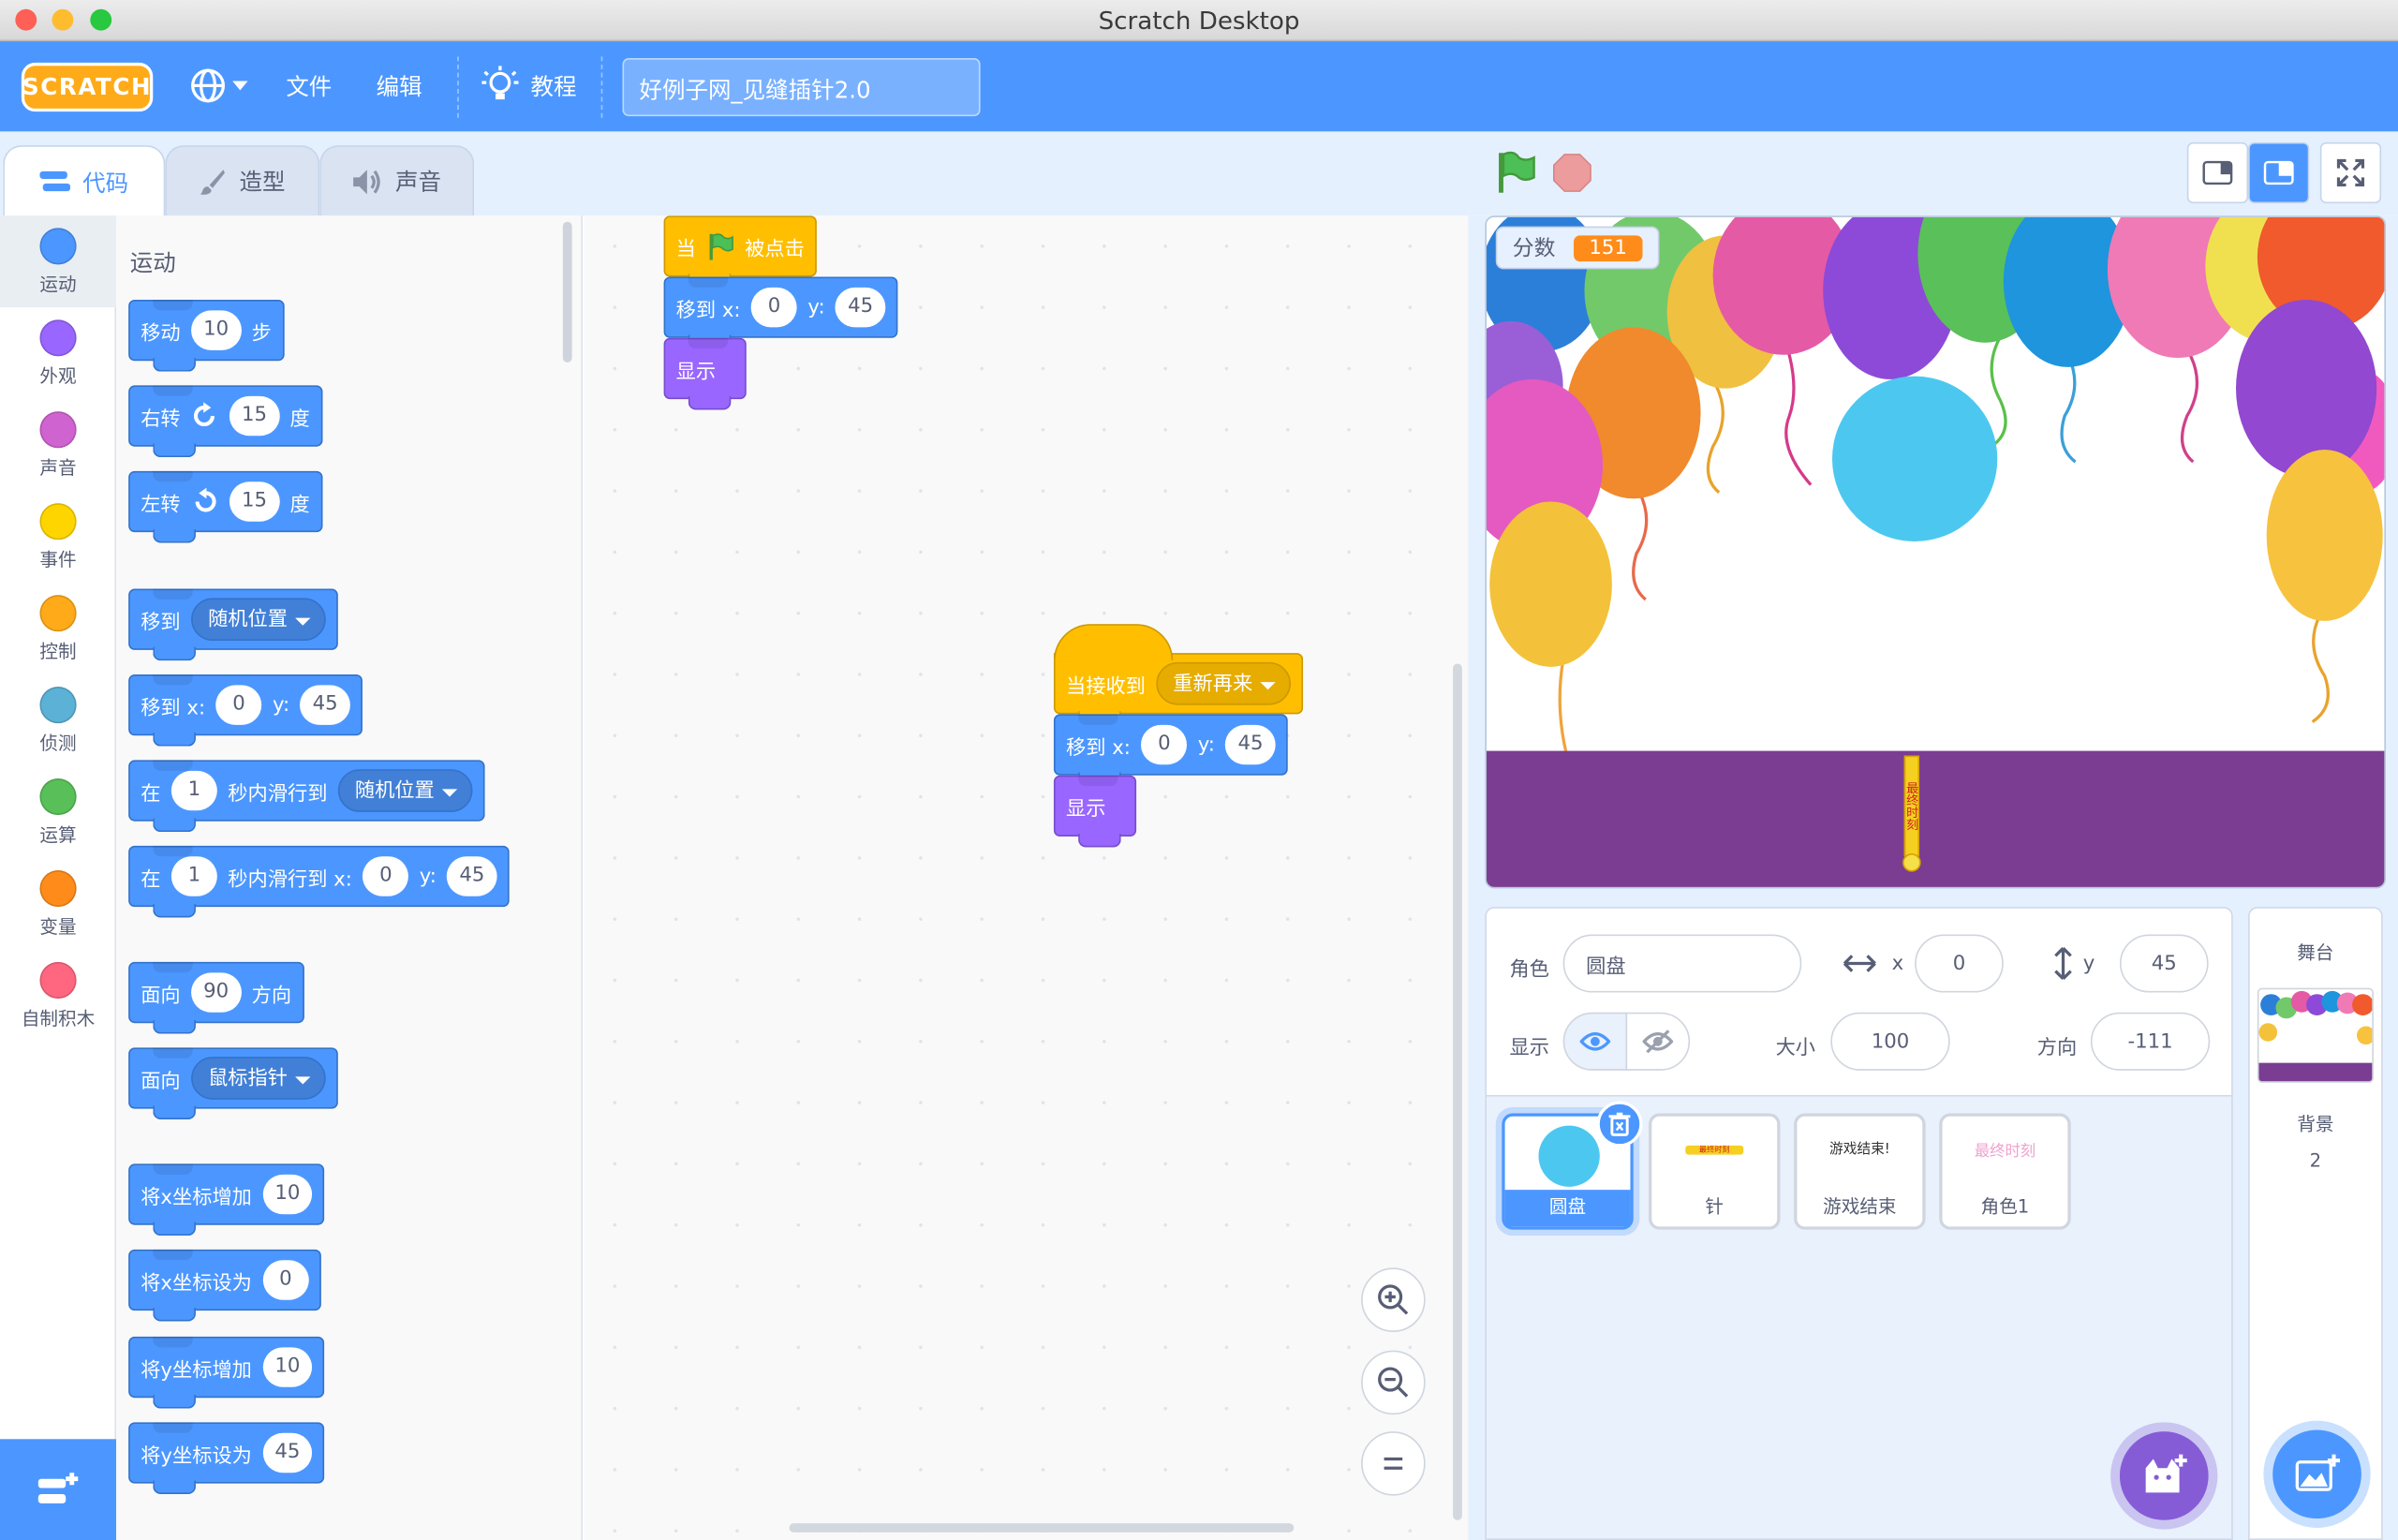 The width and height of the screenshot is (2398, 1540). I want to click on sprite-tile: 最终时刻 针, so click(1715, 1171).